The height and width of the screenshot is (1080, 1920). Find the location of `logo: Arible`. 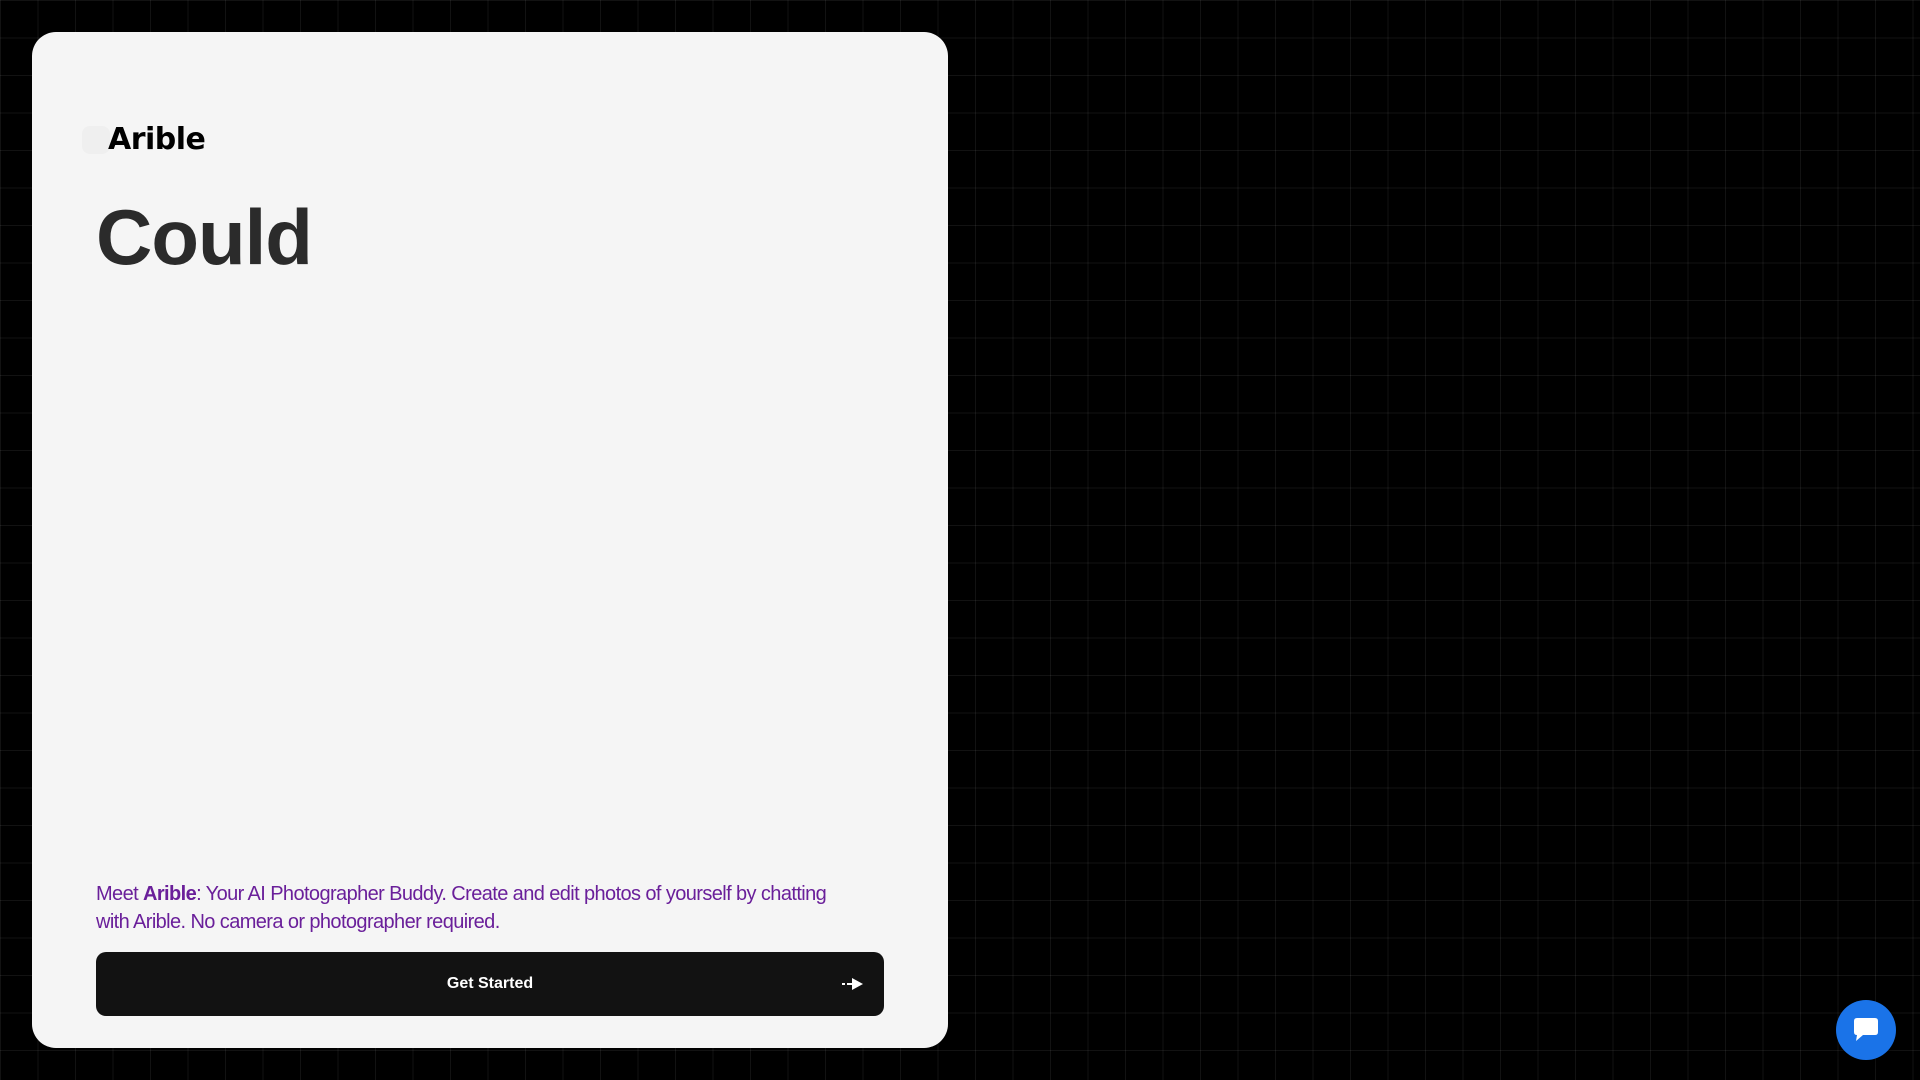

logo: Arible is located at coordinates (144, 139).